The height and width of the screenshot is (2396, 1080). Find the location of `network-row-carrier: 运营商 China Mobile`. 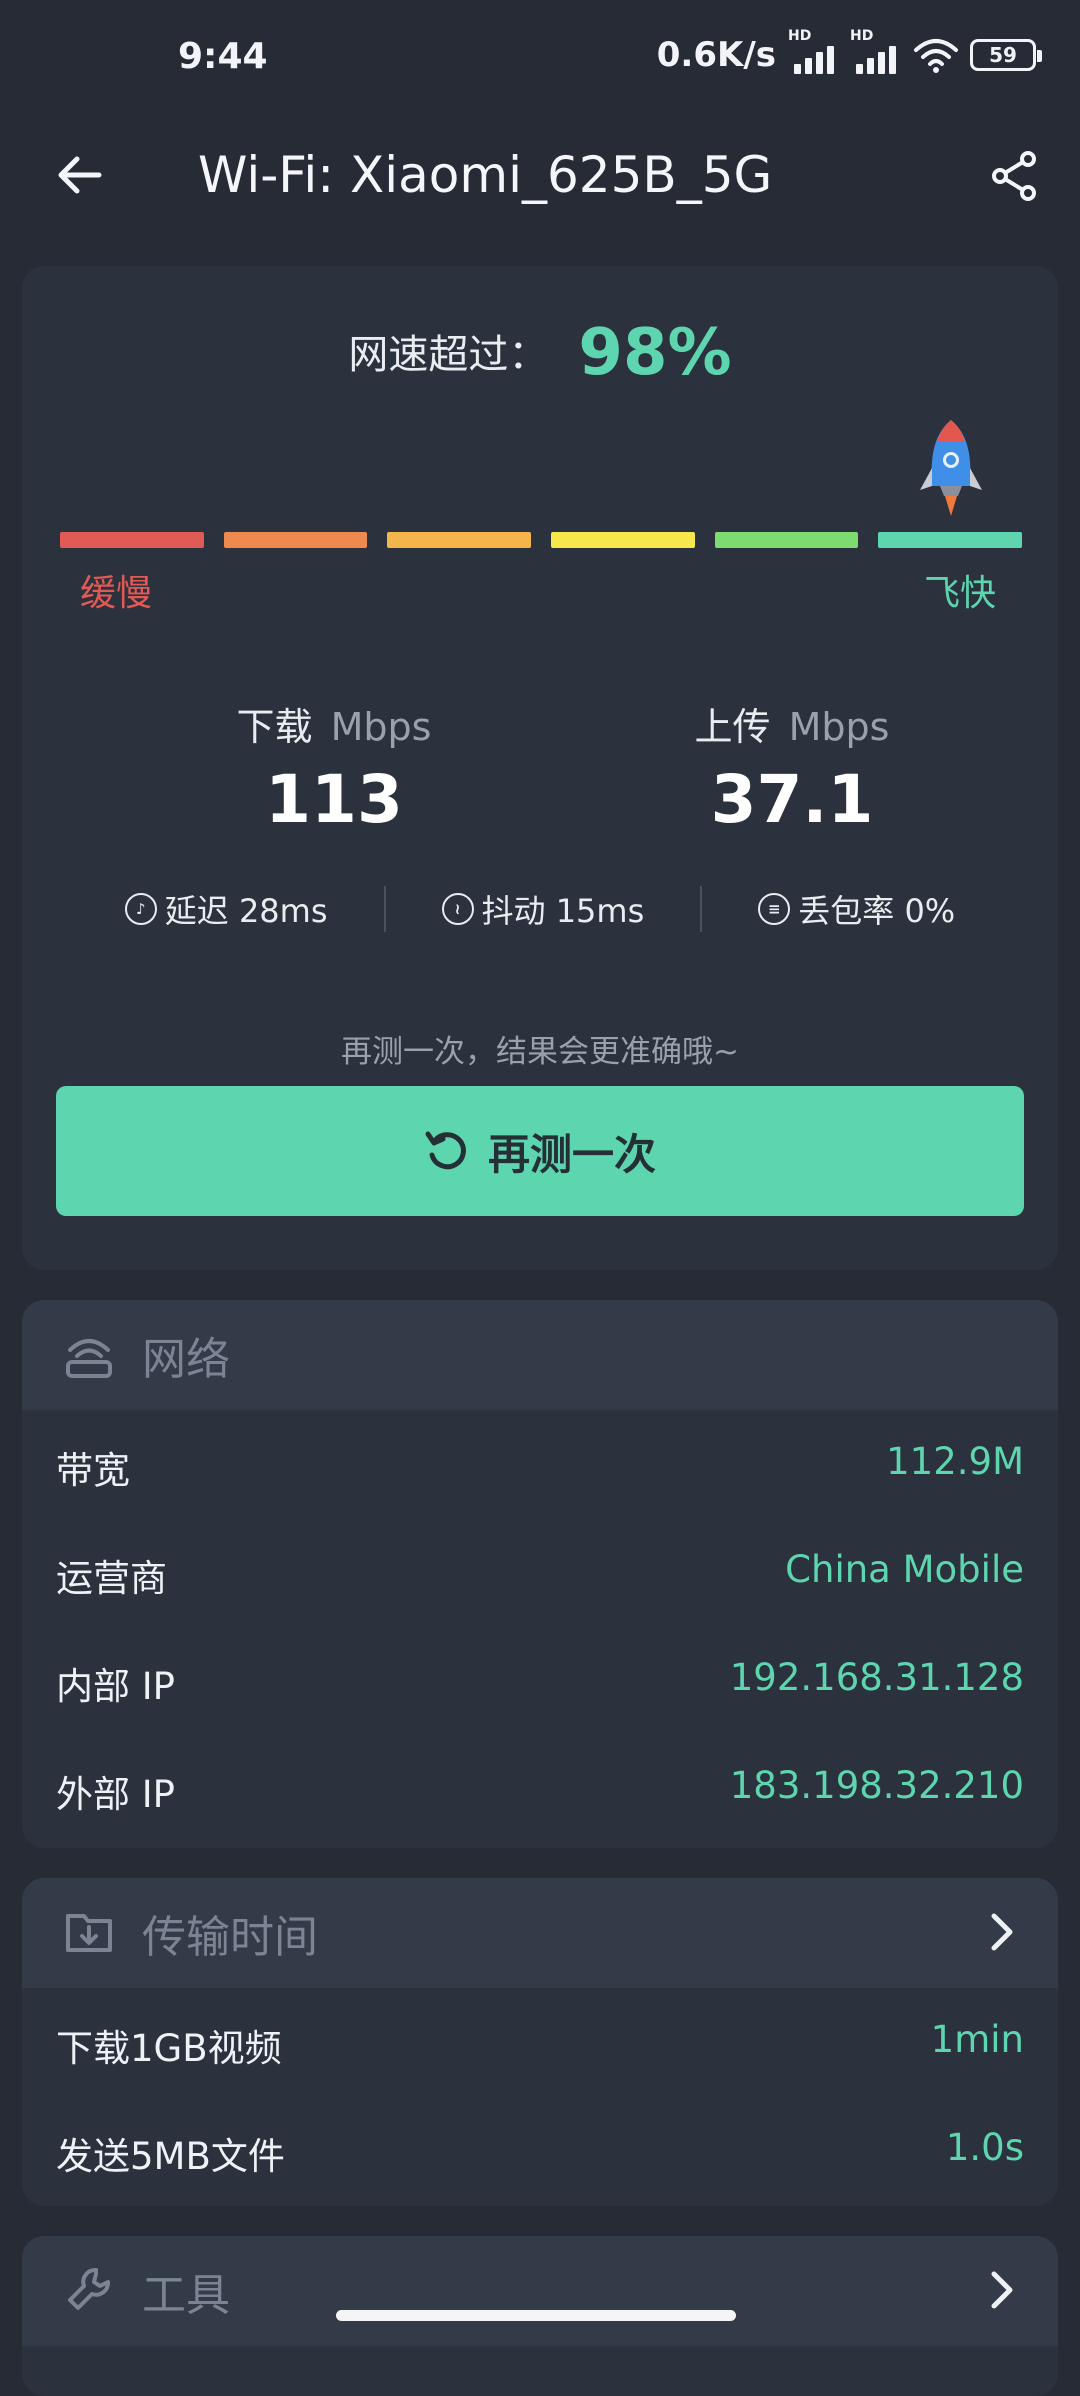

network-row-carrier: 运营商 China Mobile is located at coordinates (540, 1572).